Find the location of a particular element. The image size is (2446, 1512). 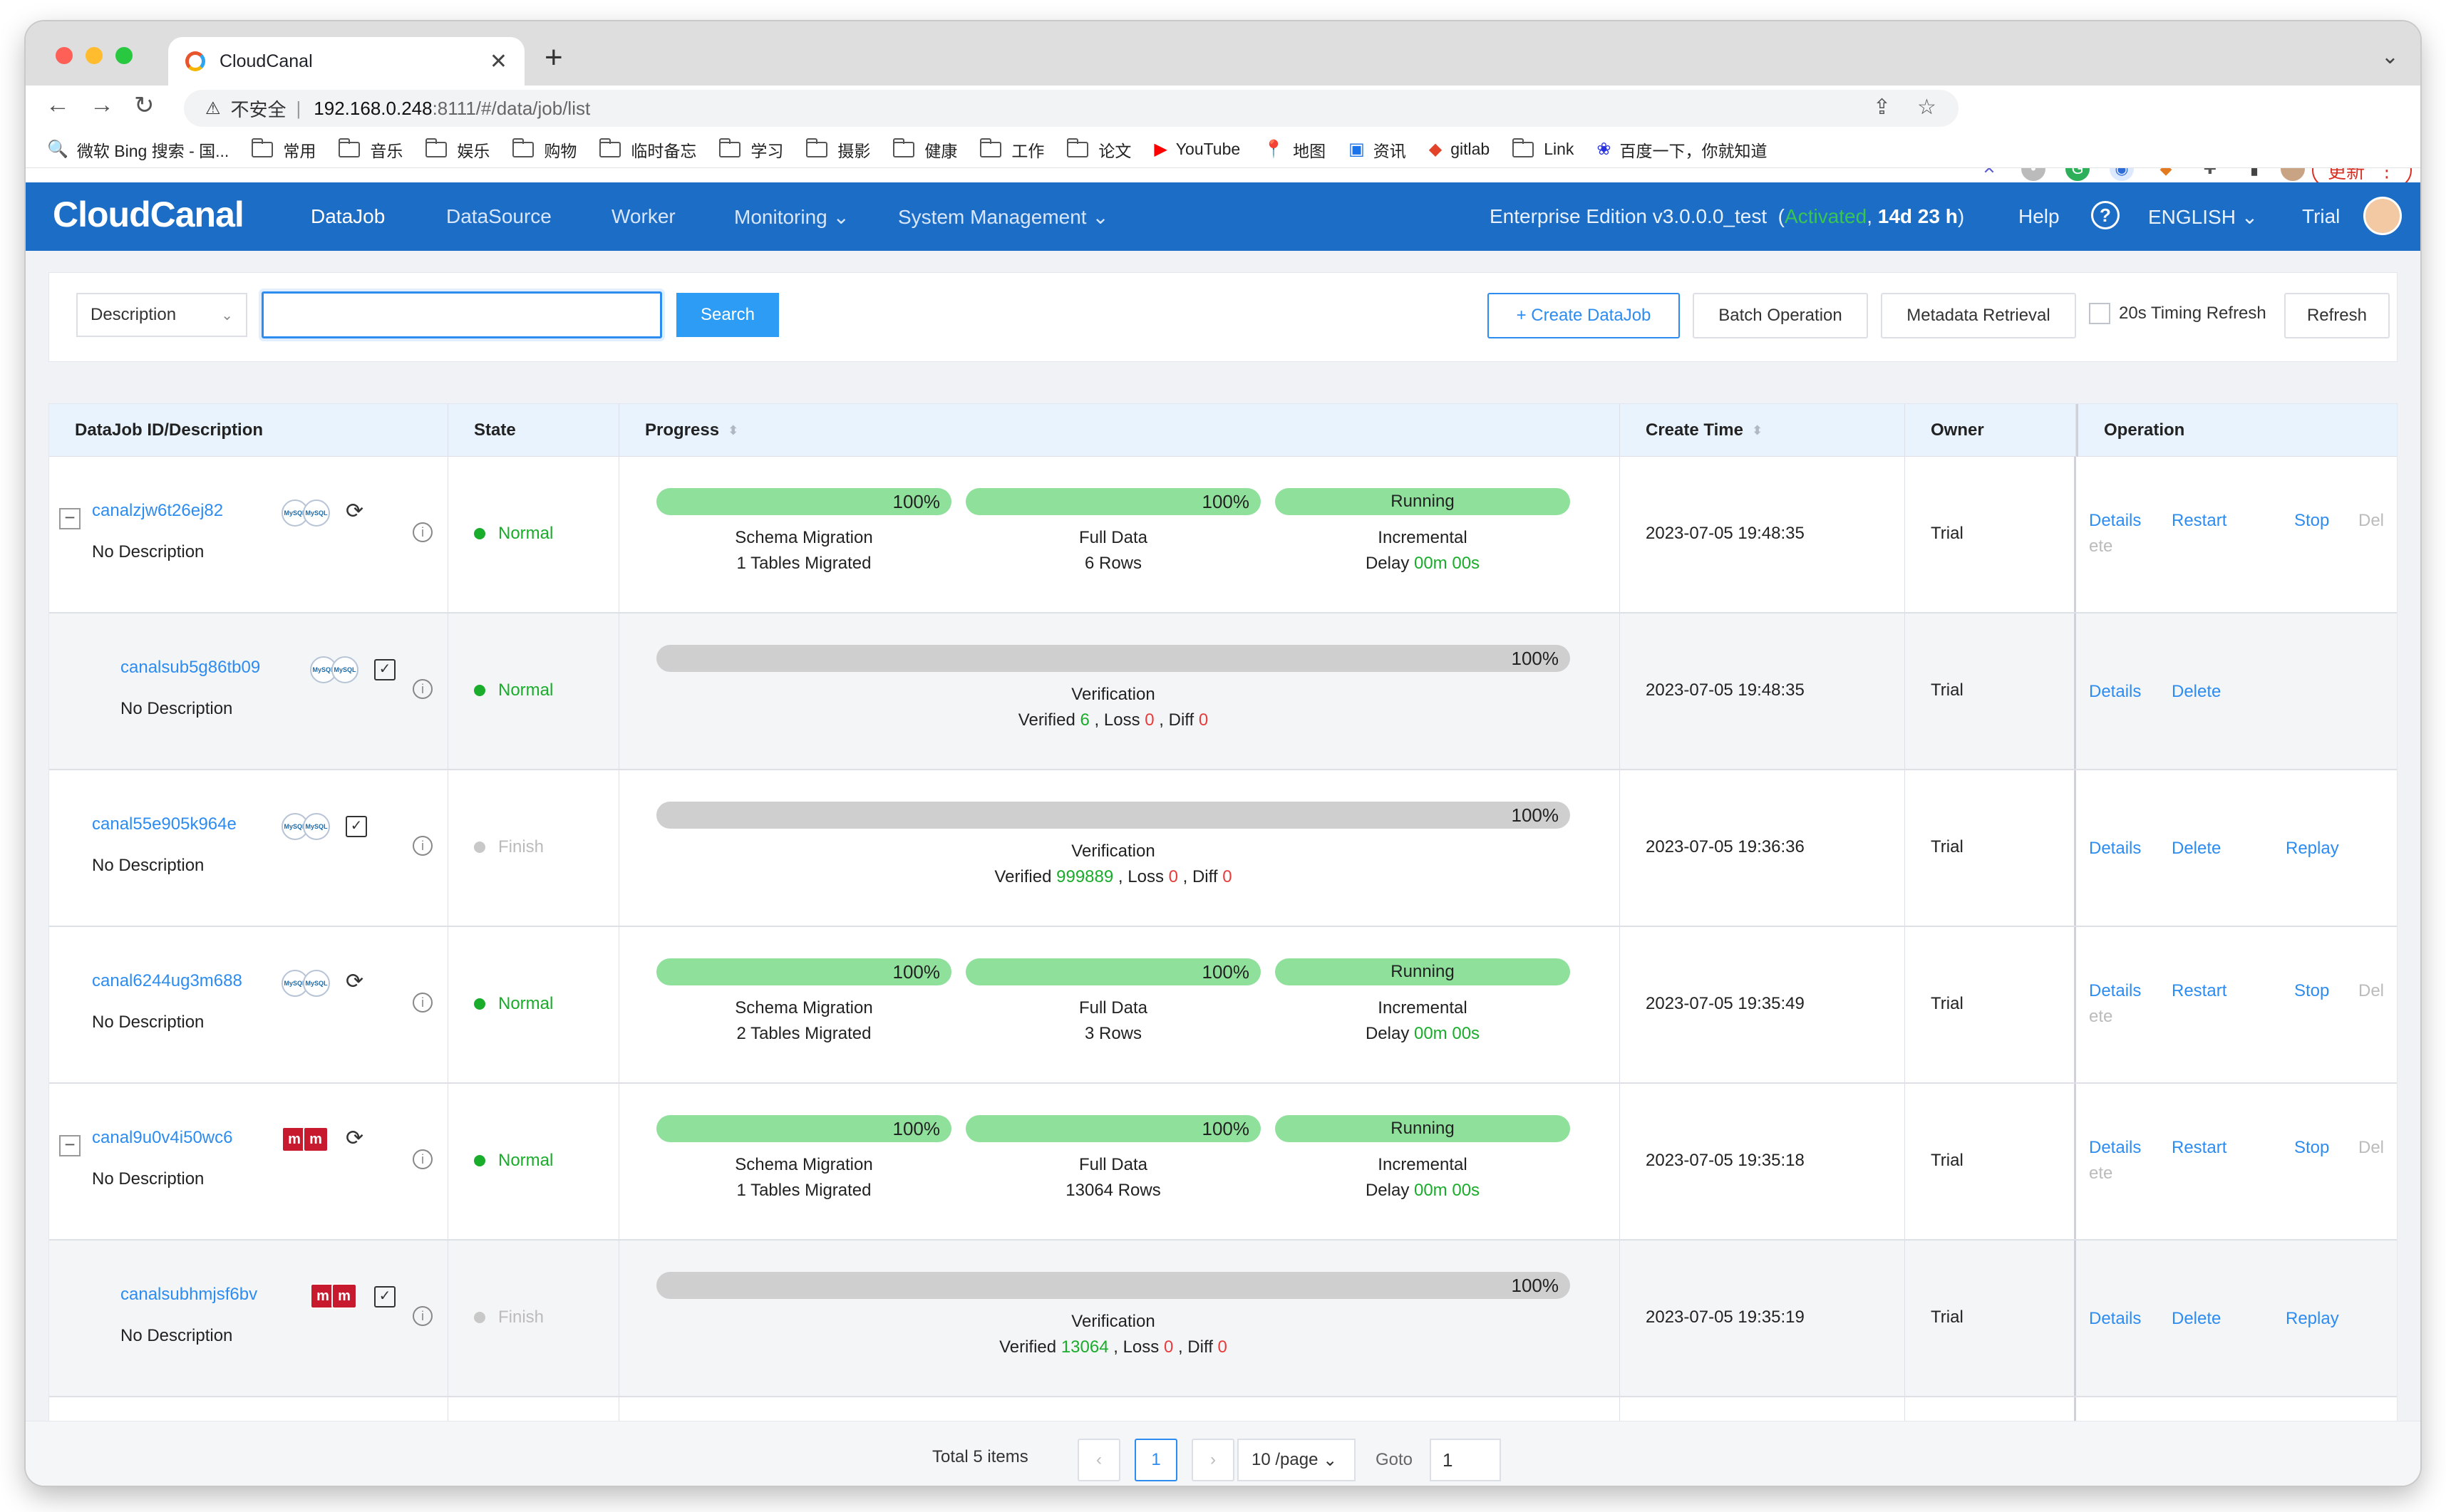

col-create-time: Create Time ⬍ is located at coordinates (1763, 430).